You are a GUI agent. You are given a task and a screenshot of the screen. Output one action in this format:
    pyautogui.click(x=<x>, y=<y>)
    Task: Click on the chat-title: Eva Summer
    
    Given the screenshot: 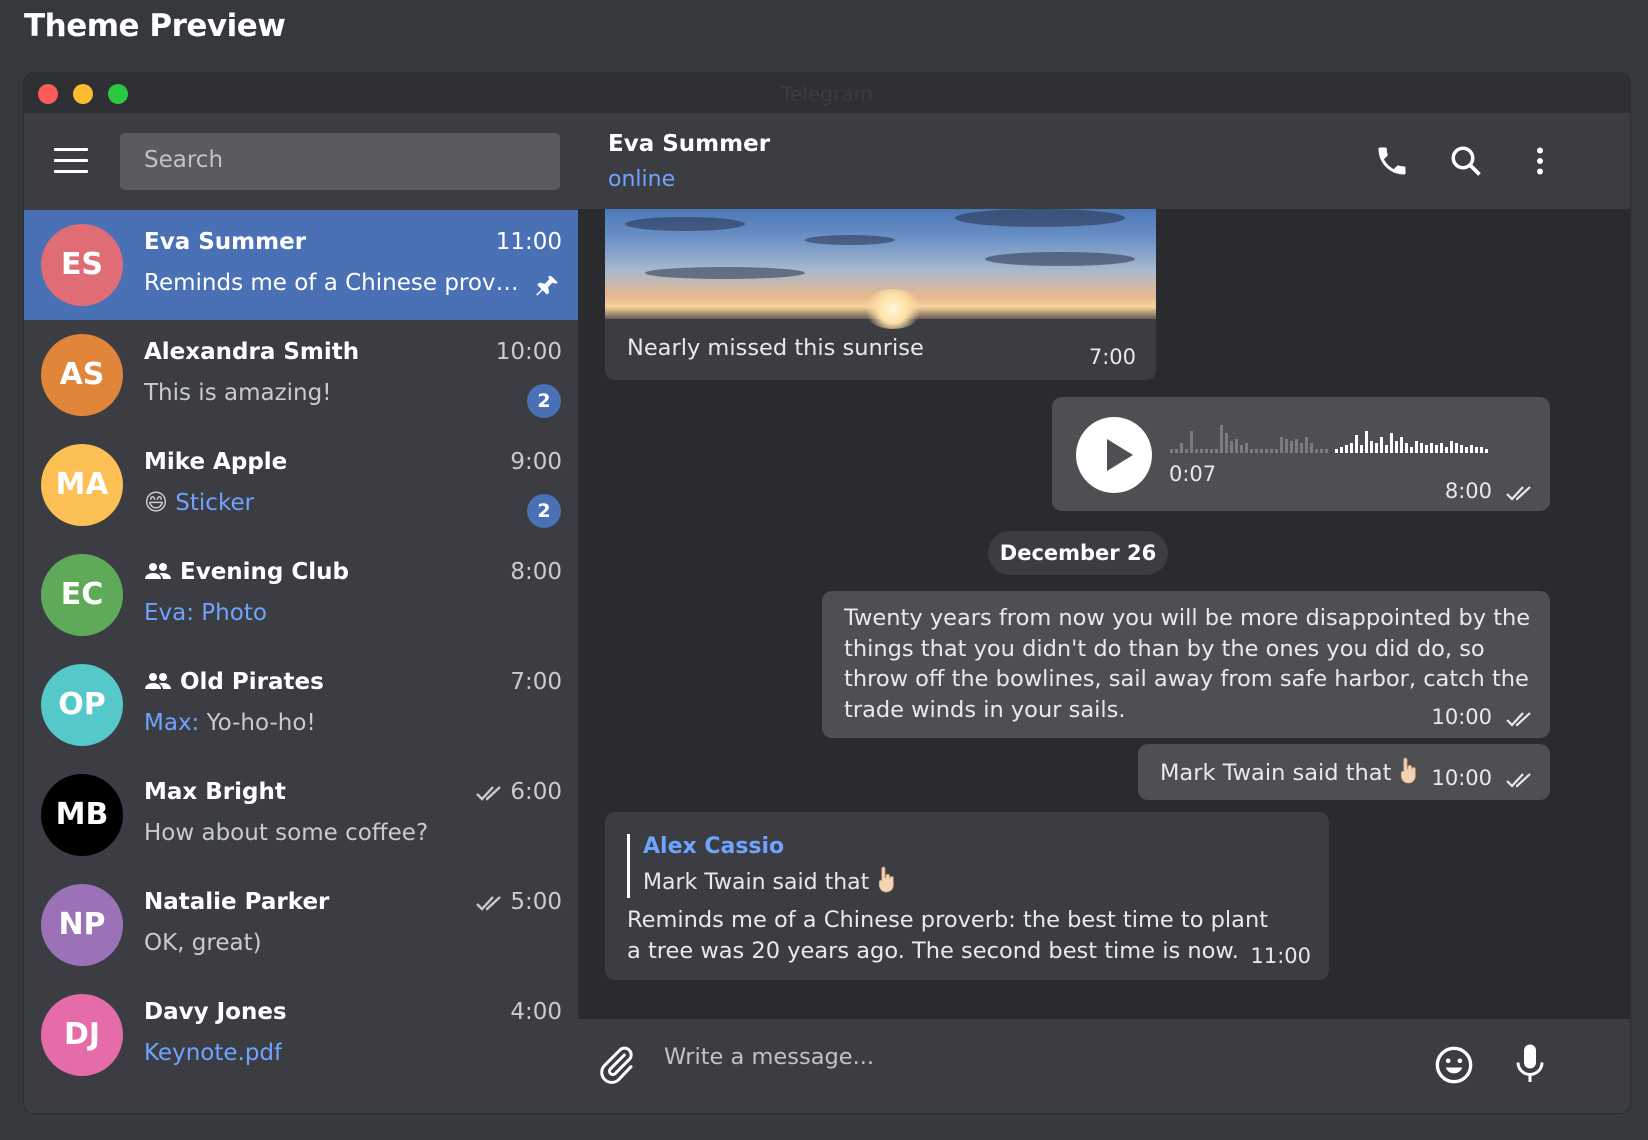 What is the action you would take?
    pyautogui.click(x=689, y=144)
    